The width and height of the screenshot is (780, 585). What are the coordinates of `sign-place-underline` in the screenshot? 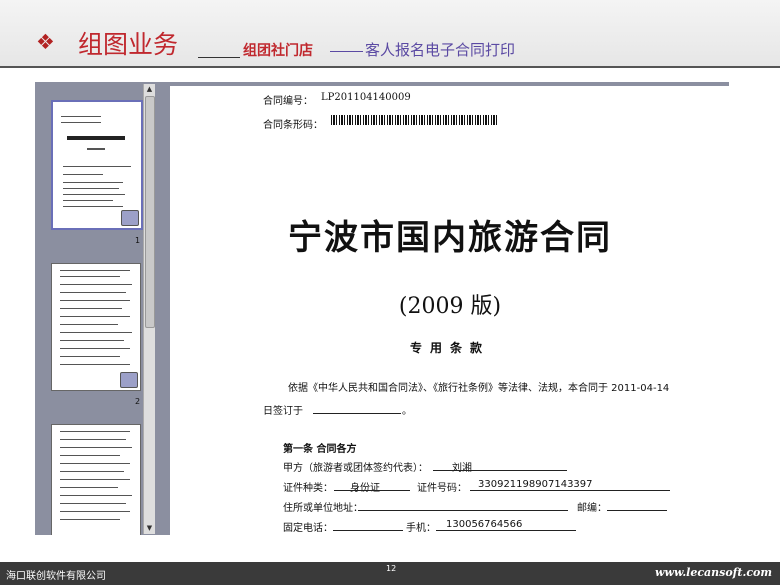 It's located at (357, 413).